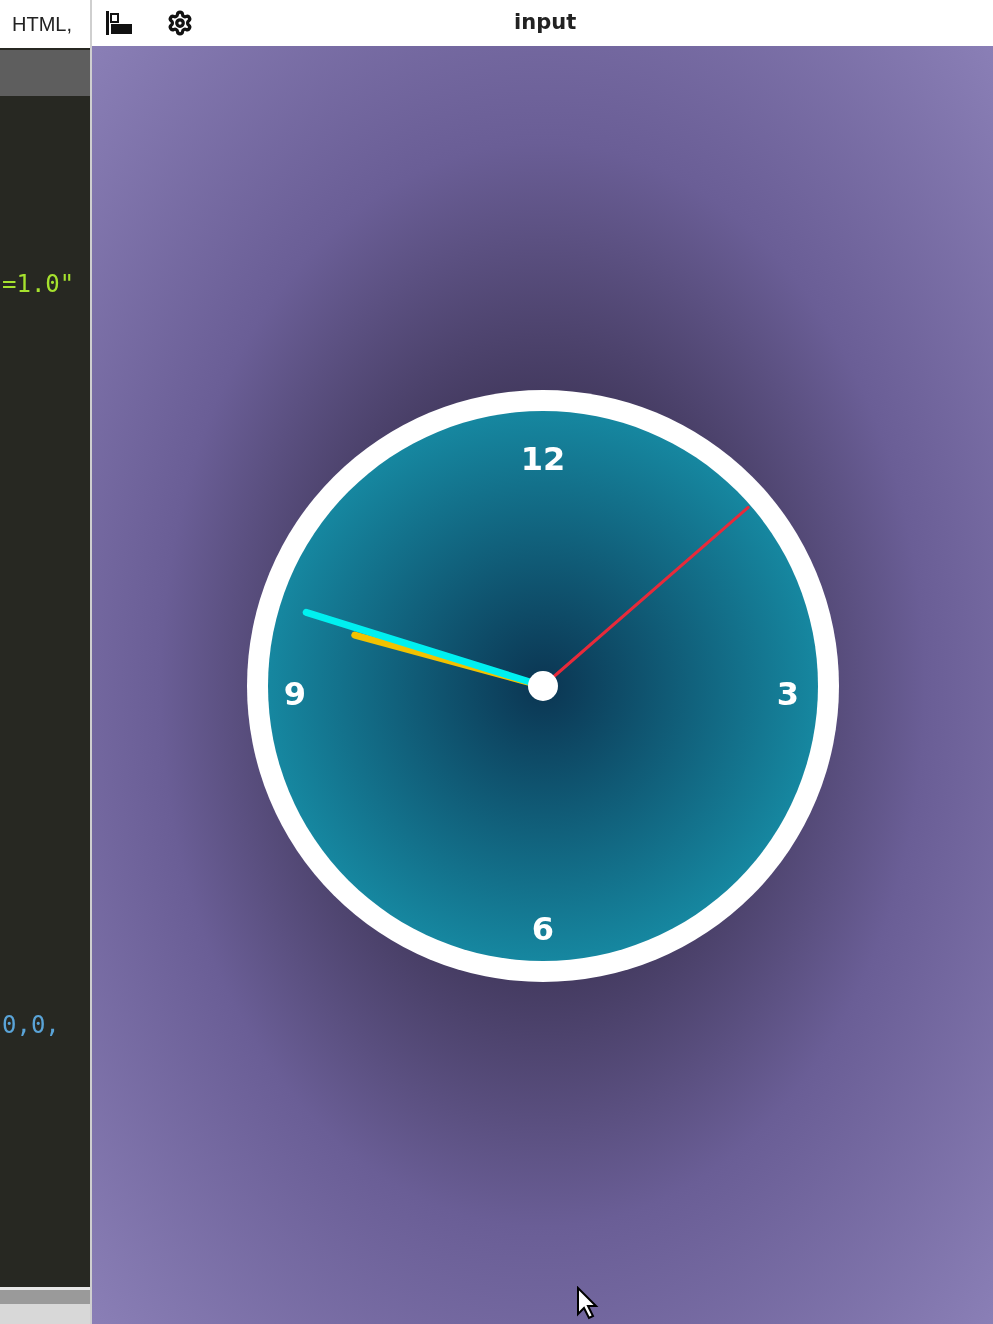  Describe the element at coordinates (294, 694) in the screenshot. I see `clock-numeral: 9` at that location.